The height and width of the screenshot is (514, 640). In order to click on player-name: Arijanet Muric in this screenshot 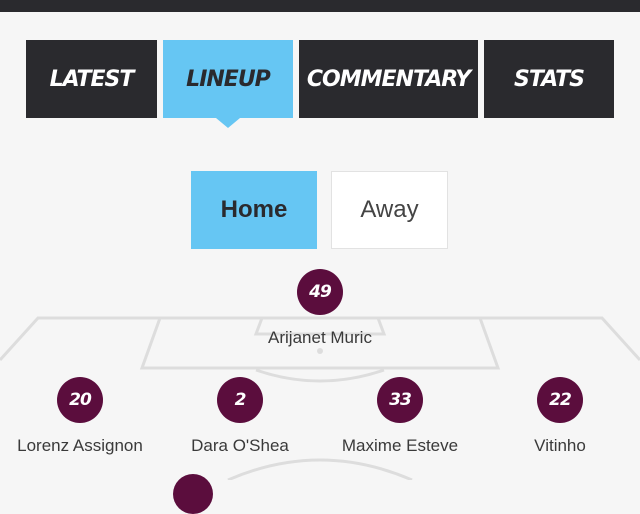, I will do `click(320, 337)`.